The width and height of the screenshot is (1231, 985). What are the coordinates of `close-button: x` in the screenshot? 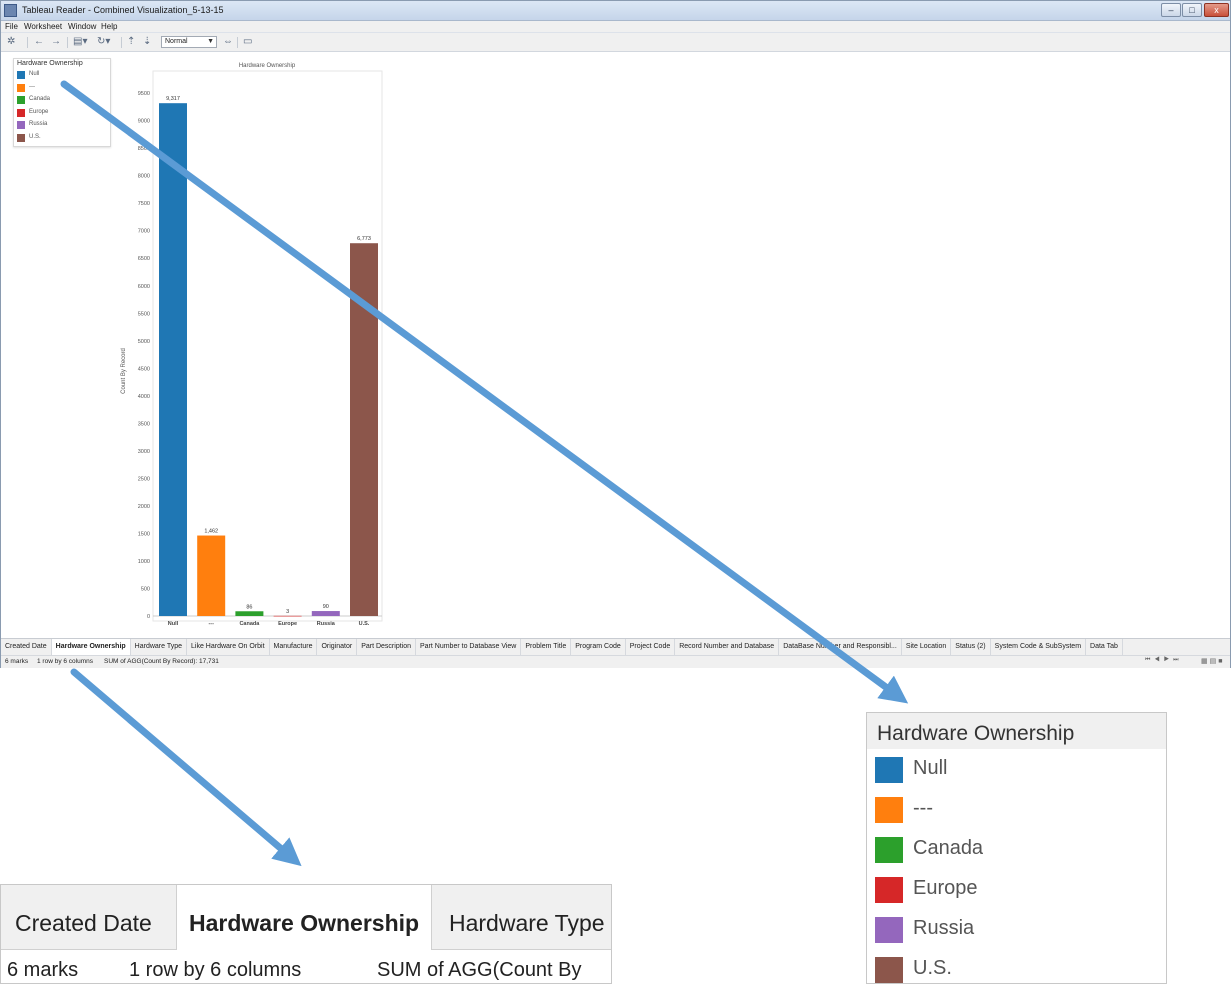 It's located at (1216, 10).